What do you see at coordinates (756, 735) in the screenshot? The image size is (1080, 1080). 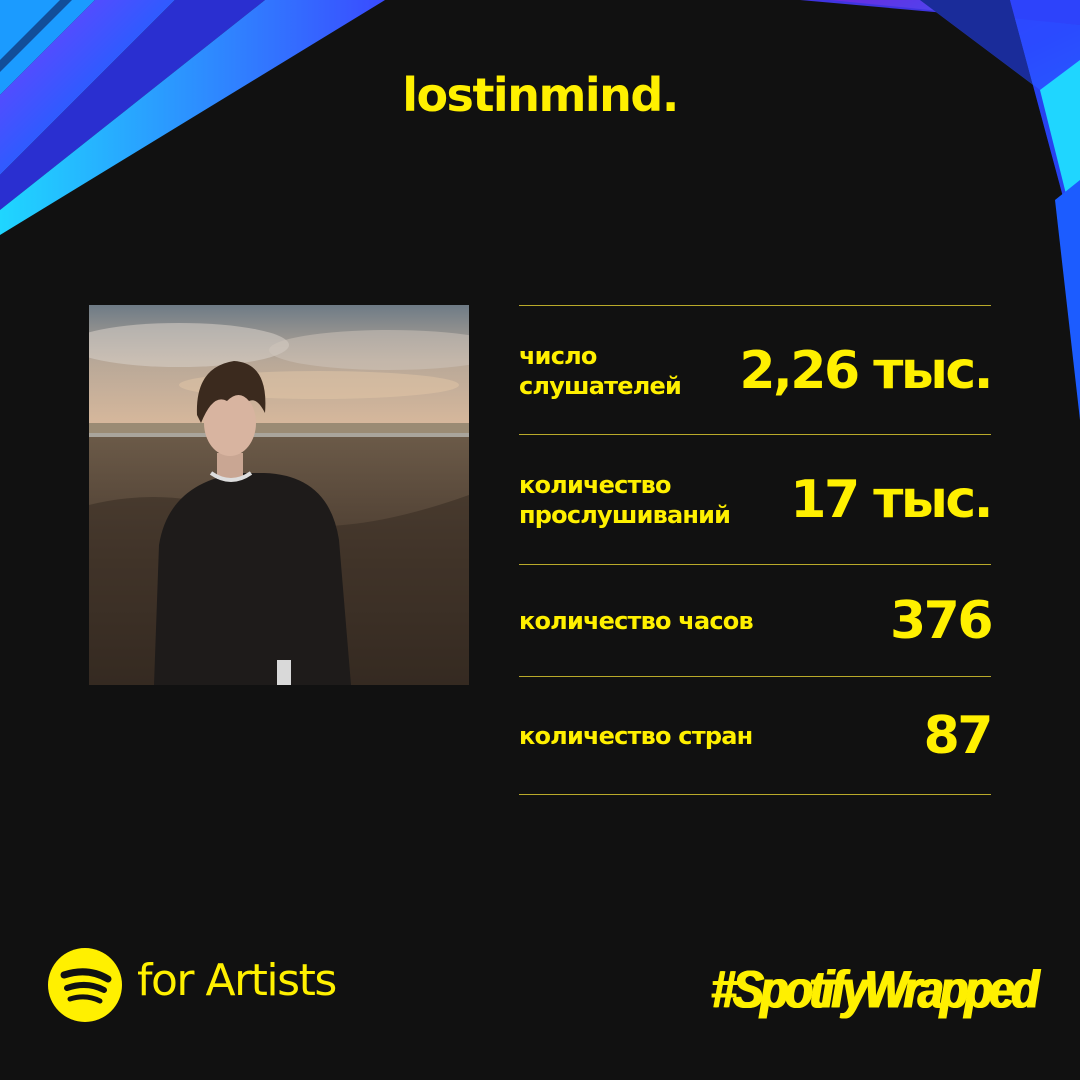 I see `stat-row-countries: количество стран 87` at bounding box center [756, 735].